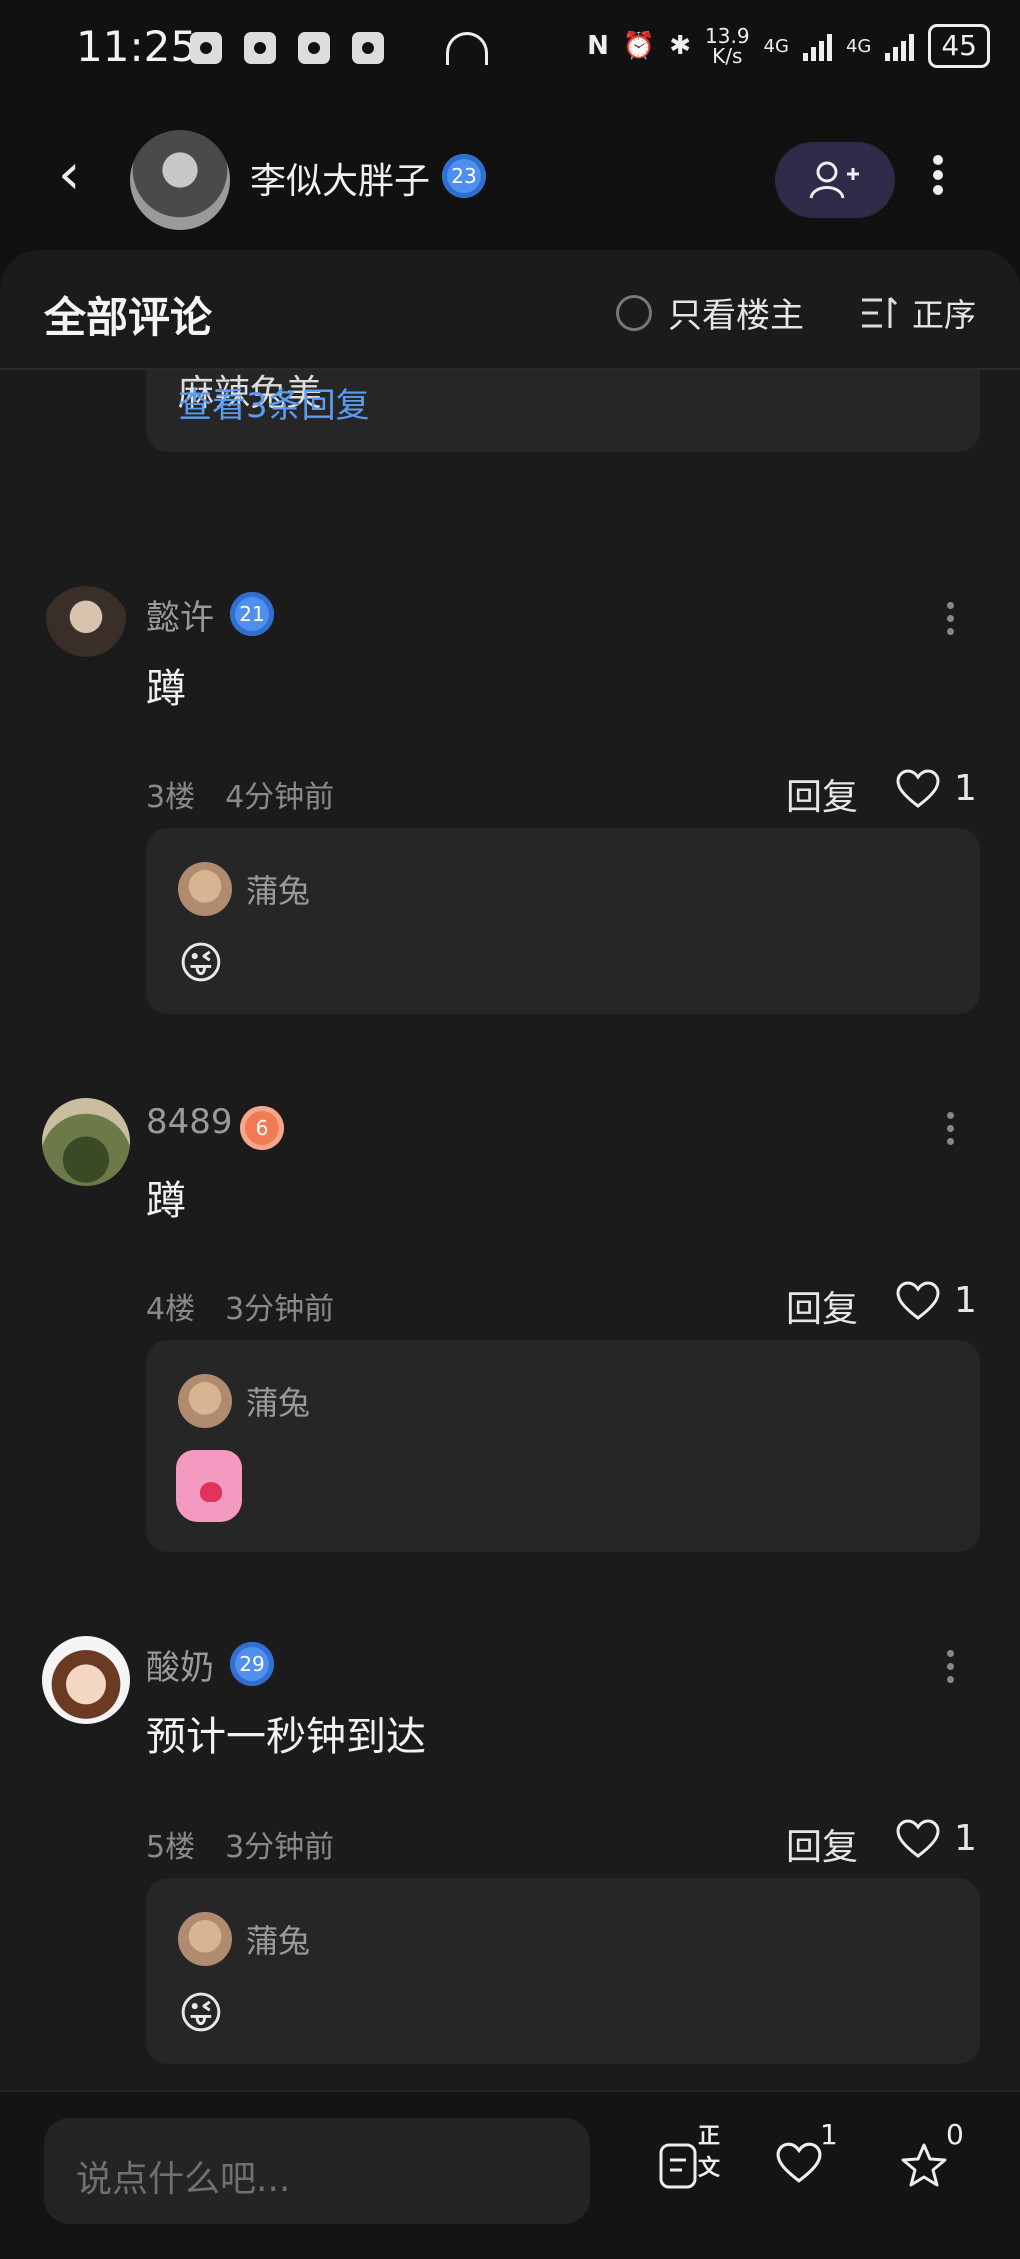 The width and height of the screenshot is (1020, 2259). I want to click on comment-meta: 4楼 3分钟前, so click(240, 1306).